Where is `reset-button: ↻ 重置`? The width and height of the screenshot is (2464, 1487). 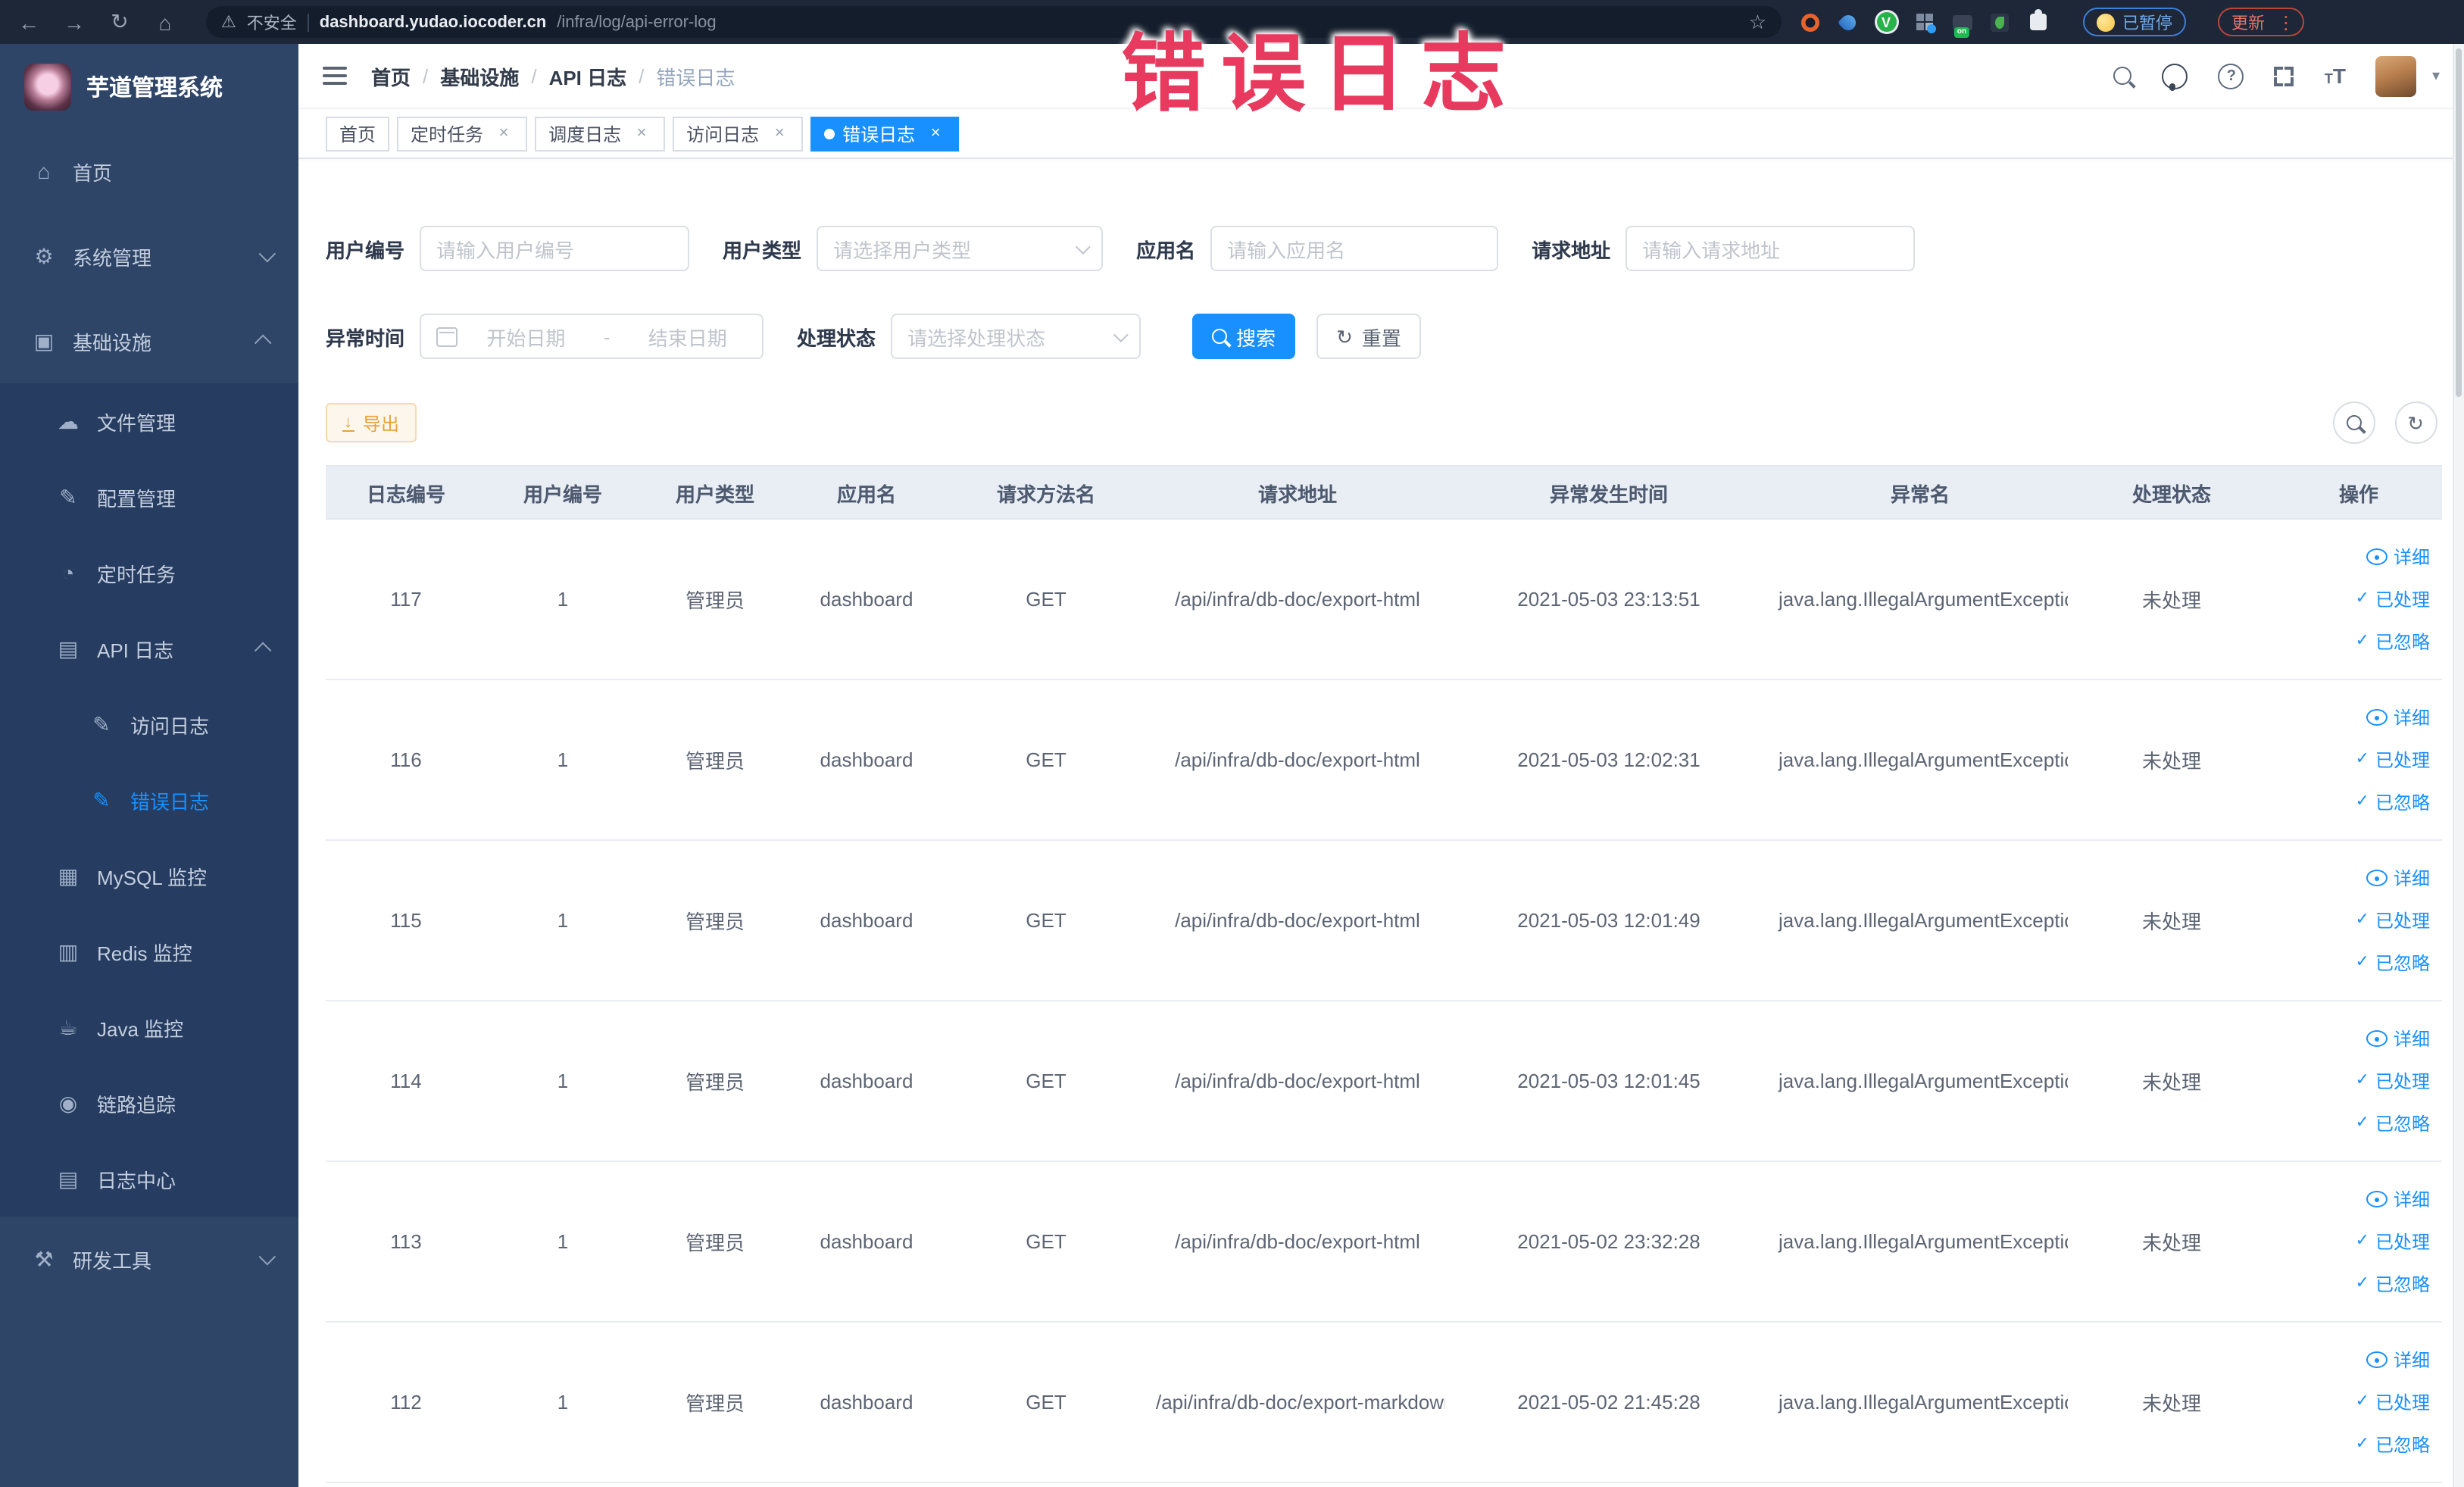
reset-button: ↻ 重置 is located at coordinates (1368, 336).